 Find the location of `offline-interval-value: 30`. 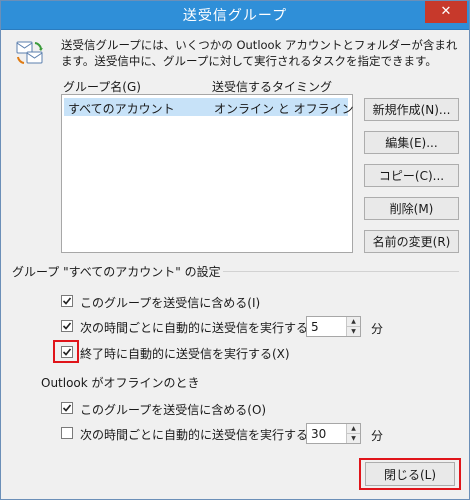

offline-interval-value: 30 is located at coordinates (318, 434).